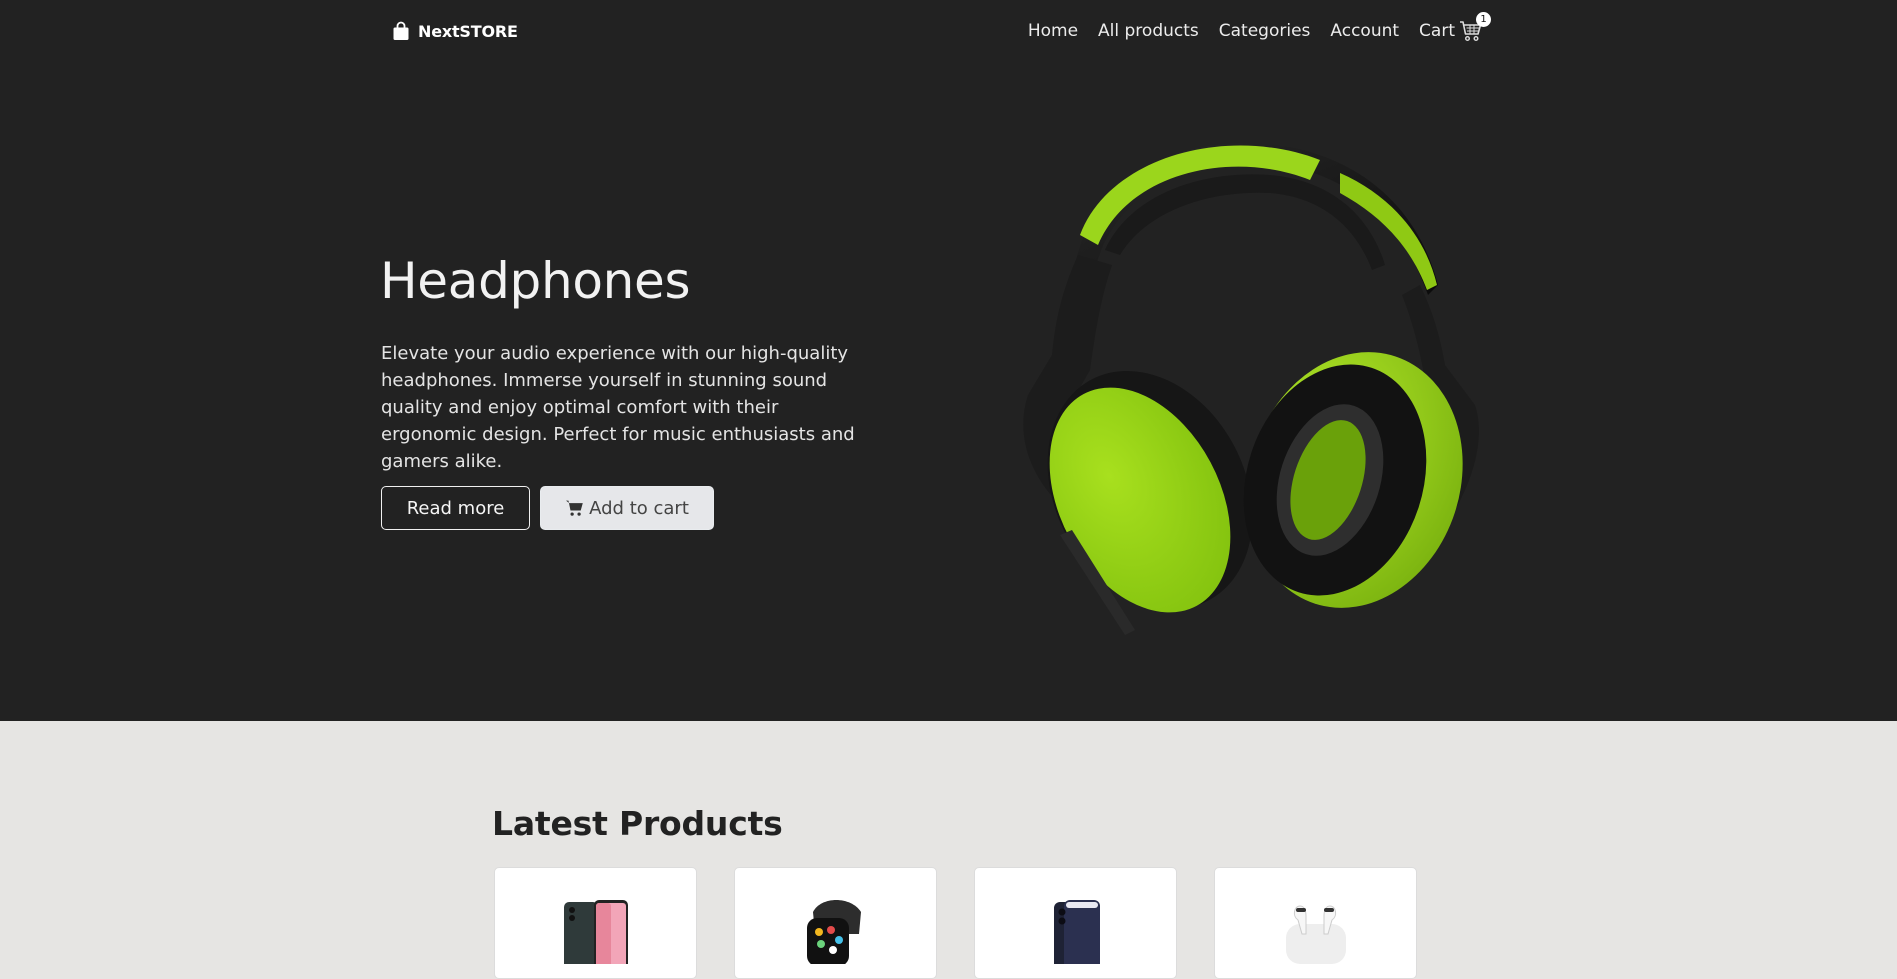  What do you see at coordinates (1437, 31) in the screenshot?
I see `cart-label: Cart` at bounding box center [1437, 31].